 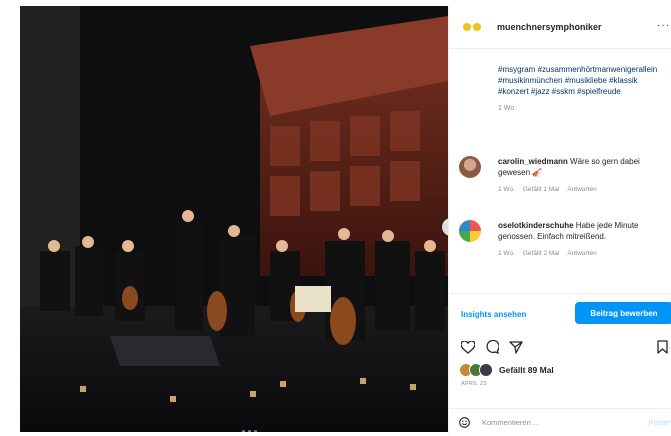 I want to click on liker-avatars, so click(x=476, y=370).